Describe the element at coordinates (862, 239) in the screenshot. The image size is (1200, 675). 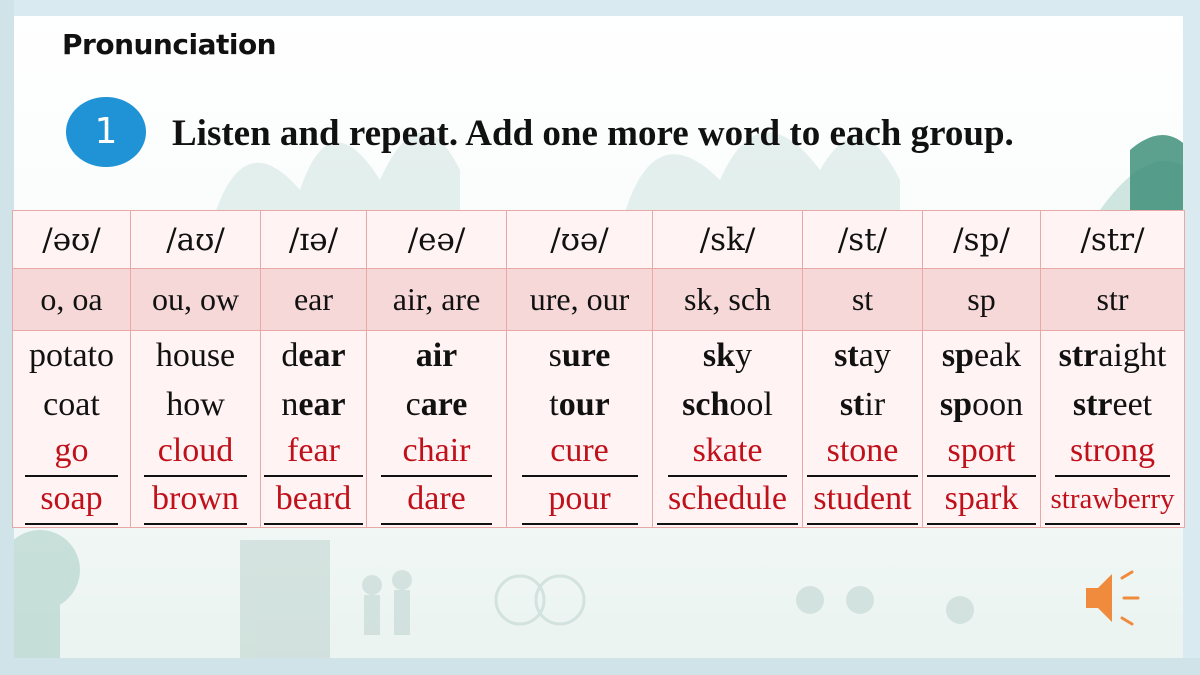
I see `symbol-cell: /st/` at that location.